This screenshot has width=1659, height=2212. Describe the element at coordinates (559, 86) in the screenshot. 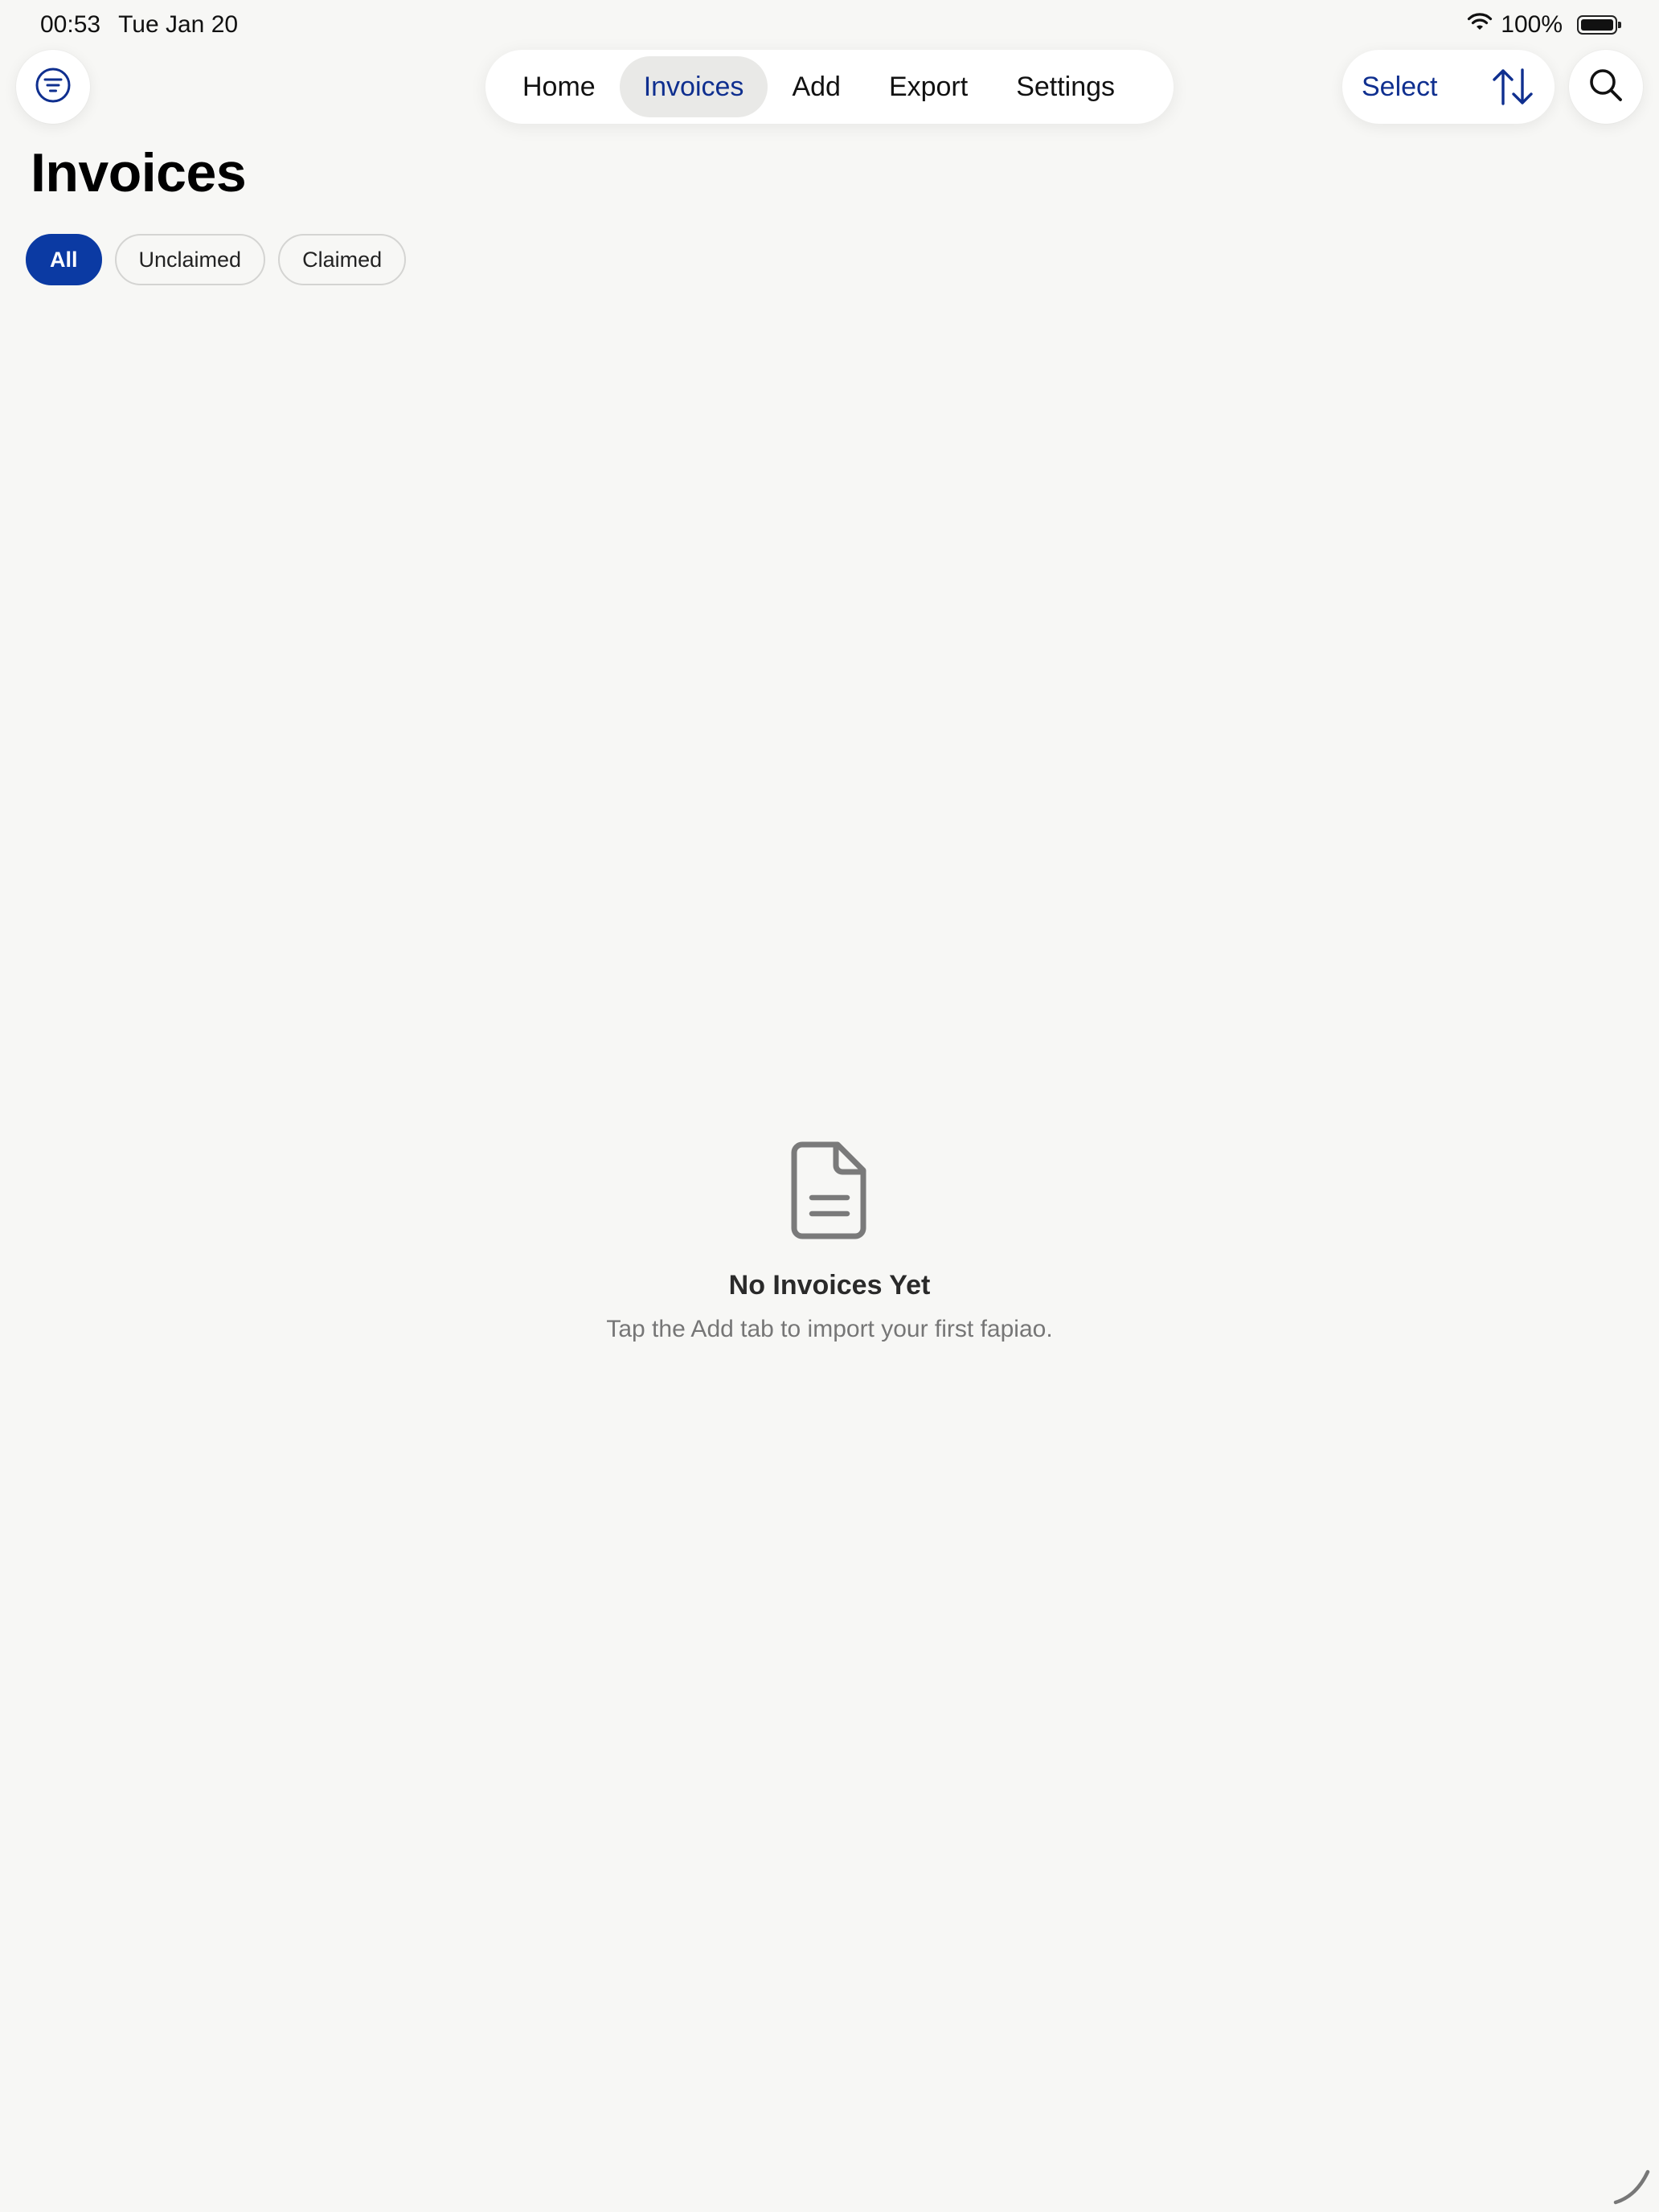

I see `tab-home: Home` at that location.